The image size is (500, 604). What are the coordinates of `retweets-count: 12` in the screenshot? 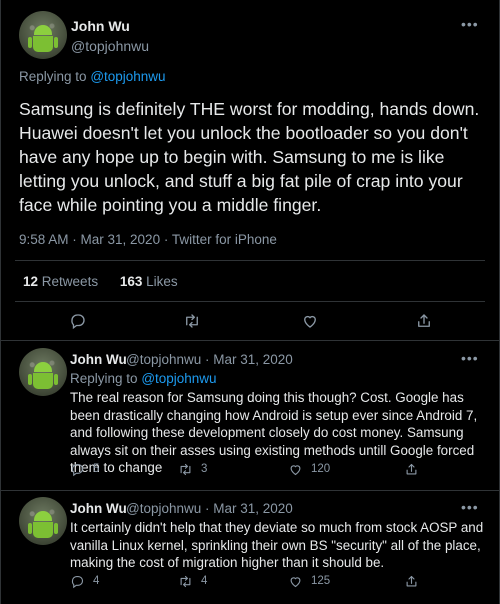 It's located at (31, 281).